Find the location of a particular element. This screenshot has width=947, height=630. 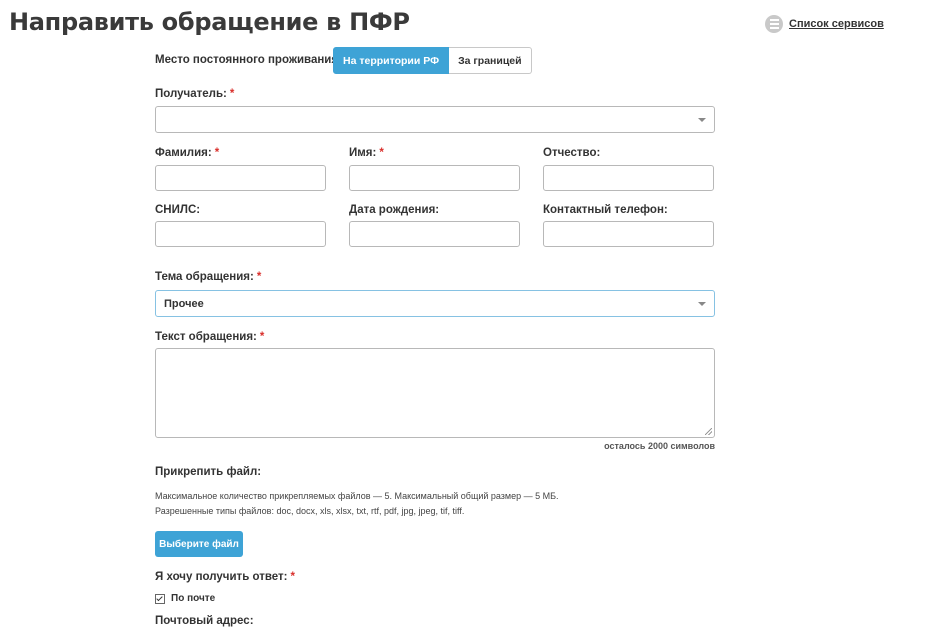

snils-label: СНИЛС: is located at coordinates (178, 210).